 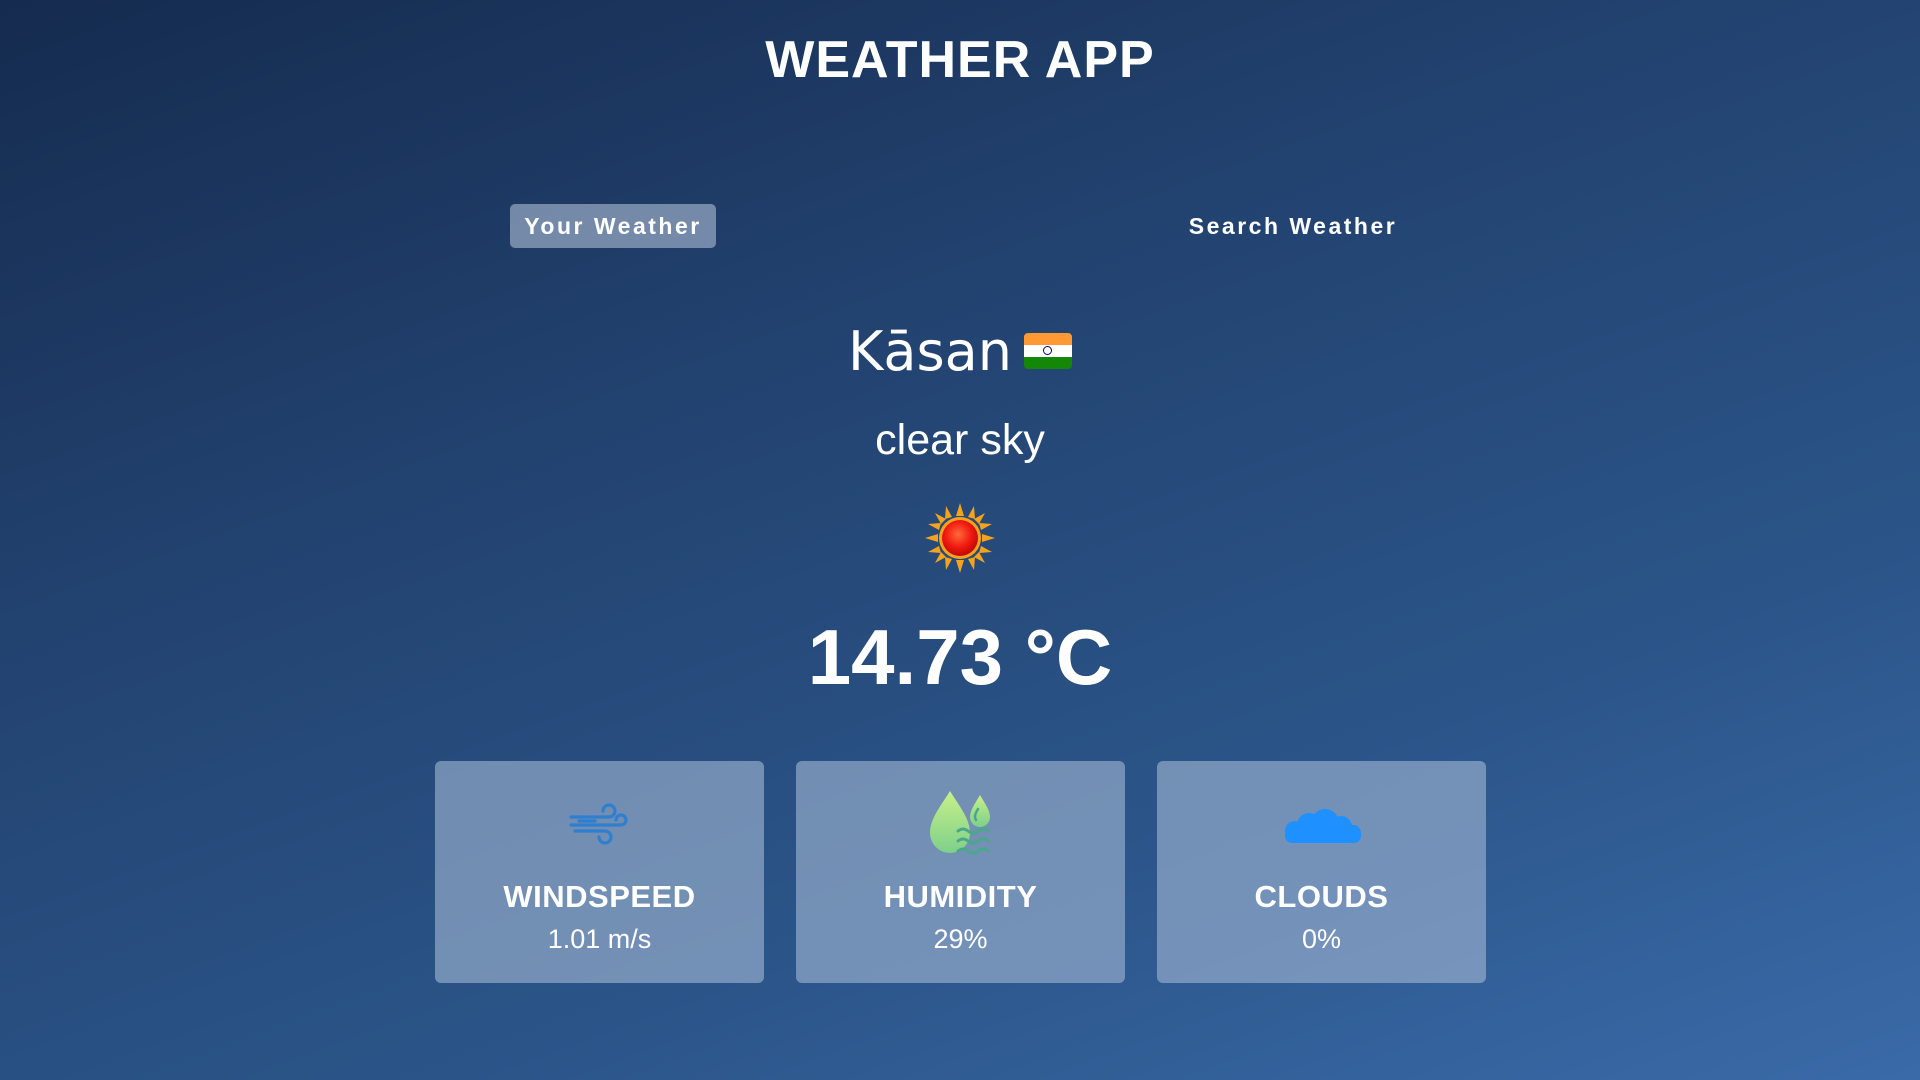 I want to click on tab-bar: Your Weather Search Weather, so click(x=960, y=227).